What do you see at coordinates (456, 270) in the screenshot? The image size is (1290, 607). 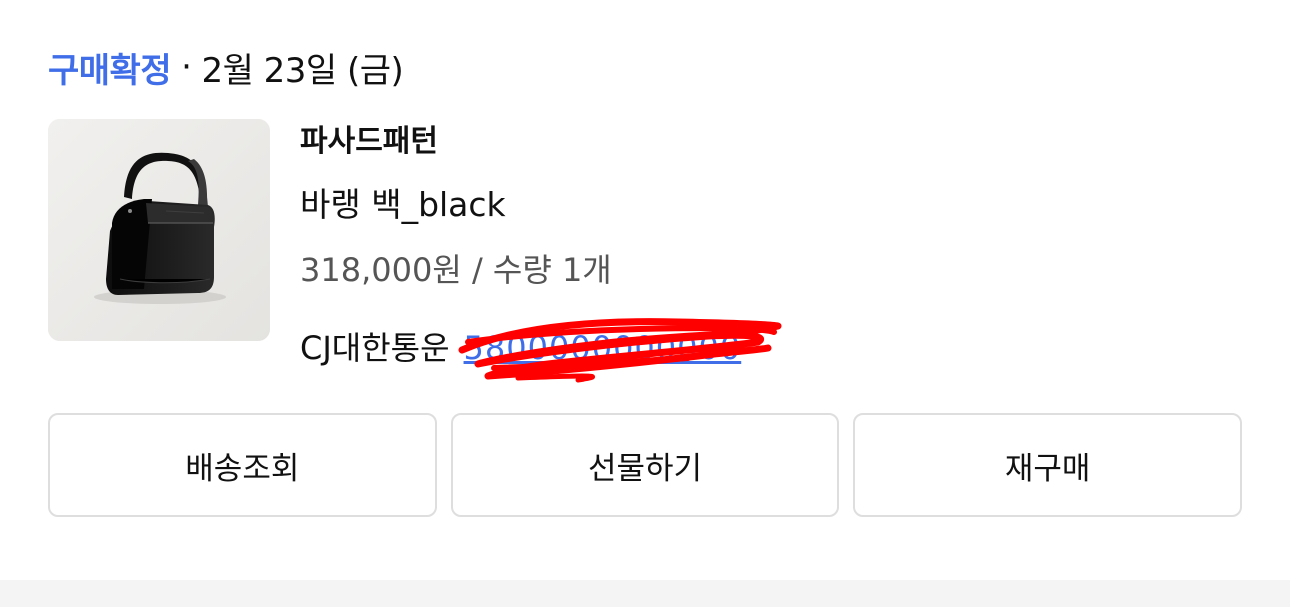 I see `price-quantity: 318,000원 / 수량 1개` at bounding box center [456, 270].